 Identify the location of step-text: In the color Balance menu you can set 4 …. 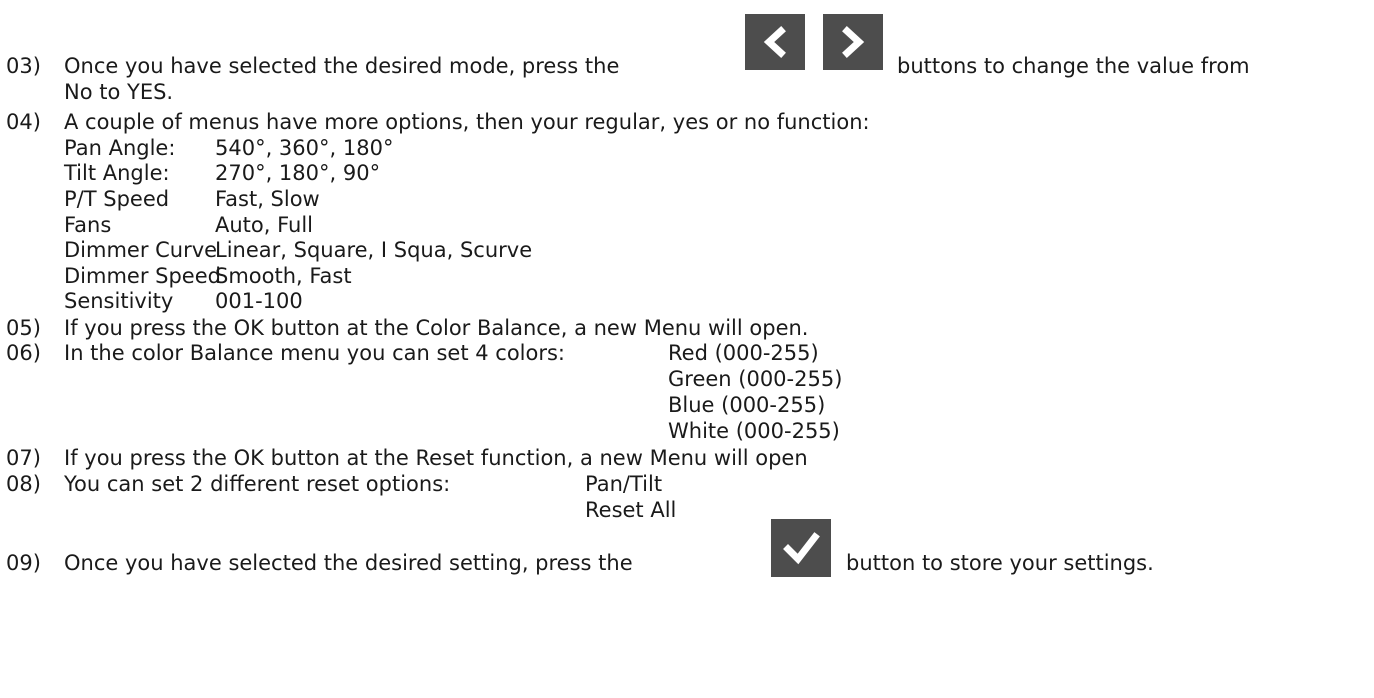
(314, 353).